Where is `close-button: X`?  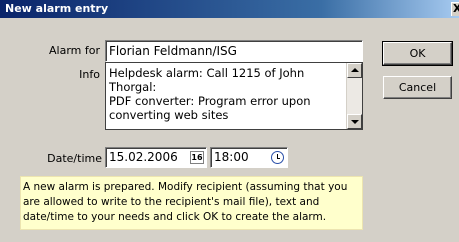 close-button: X is located at coordinates (455, 9).